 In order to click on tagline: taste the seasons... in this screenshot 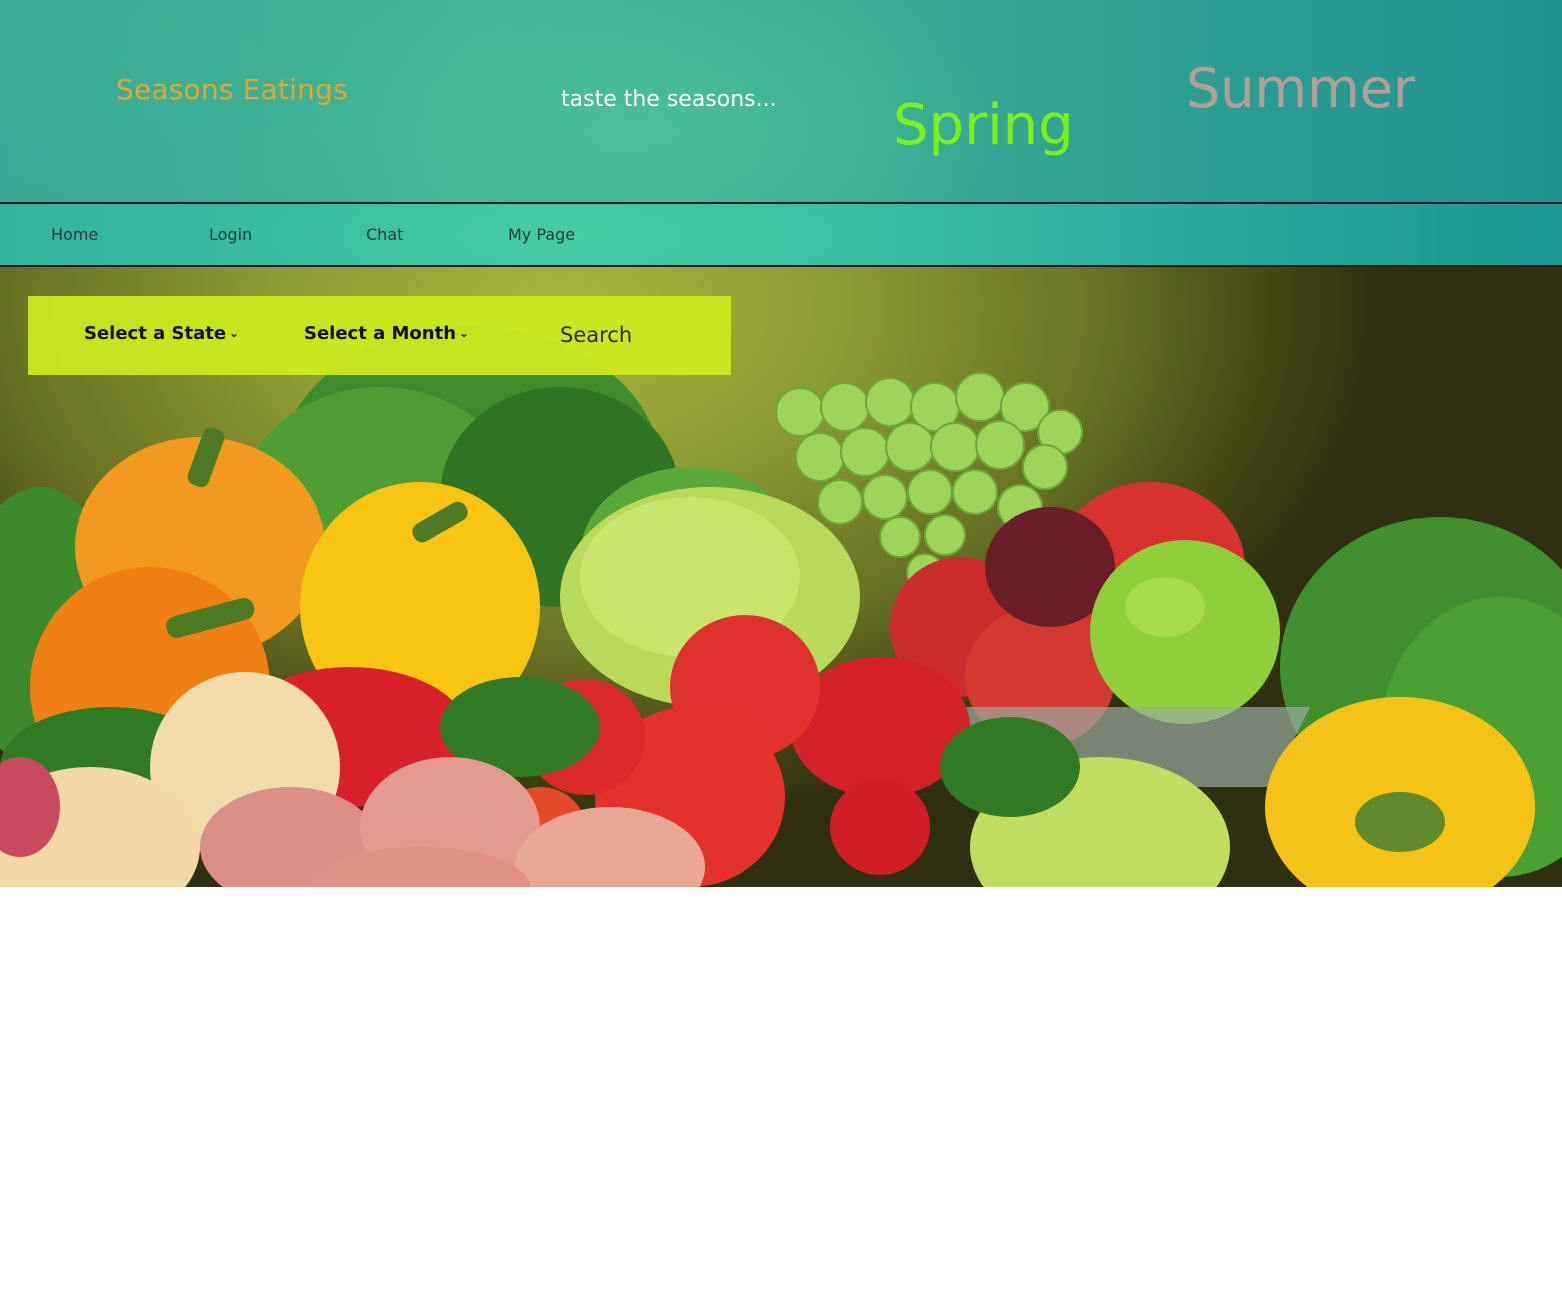, I will do `click(669, 99)`.